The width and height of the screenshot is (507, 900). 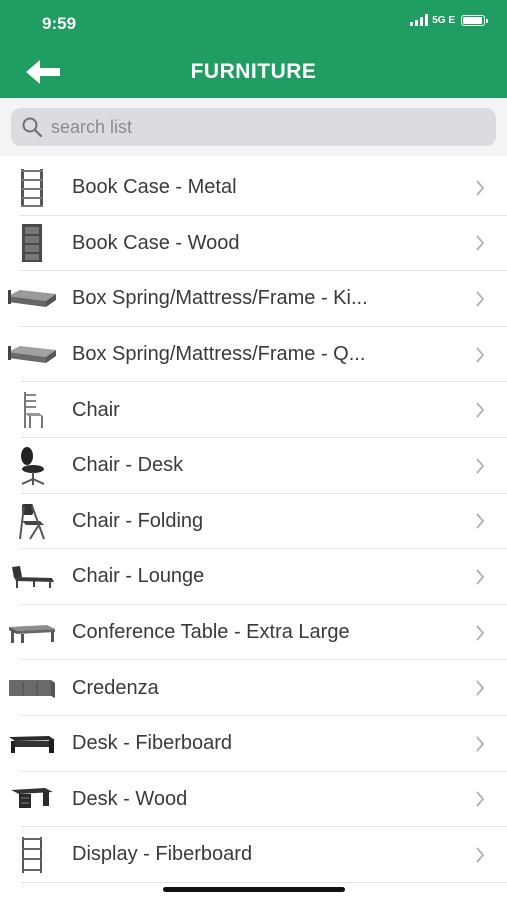 What do you see at coordinates (96, 409) in the screenshot?
I see `list-item-label: Chair` at bounding box center [96, 409].